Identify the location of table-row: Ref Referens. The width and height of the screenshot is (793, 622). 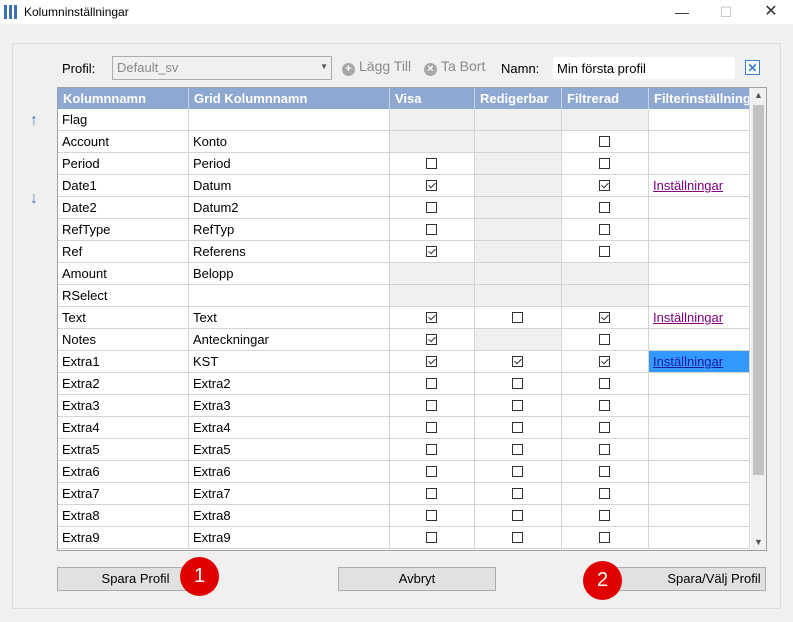
(404, 252).